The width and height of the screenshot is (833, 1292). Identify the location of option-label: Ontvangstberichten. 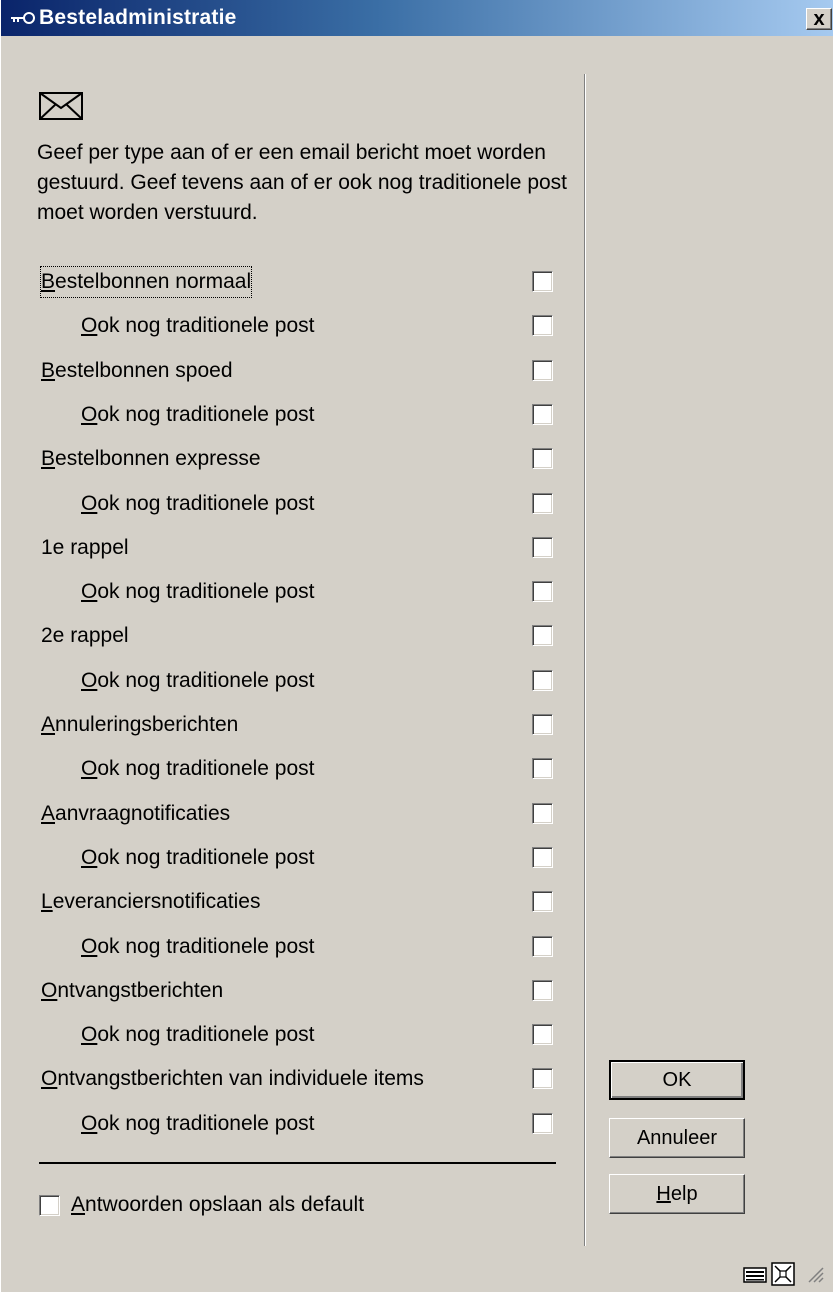
(132, 990).